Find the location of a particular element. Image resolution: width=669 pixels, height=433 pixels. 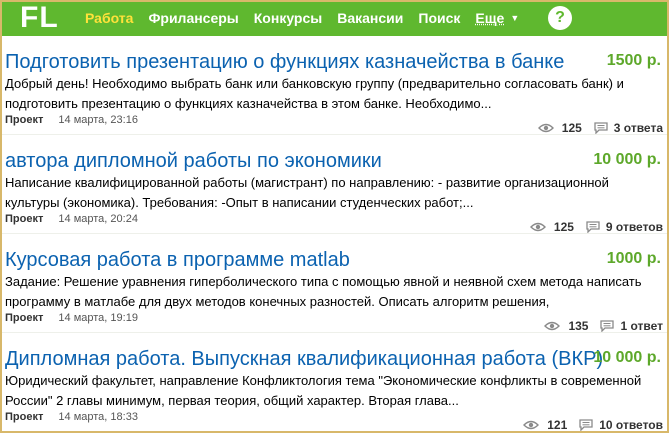

views-count: 121 is located at coordinates (557, 425).